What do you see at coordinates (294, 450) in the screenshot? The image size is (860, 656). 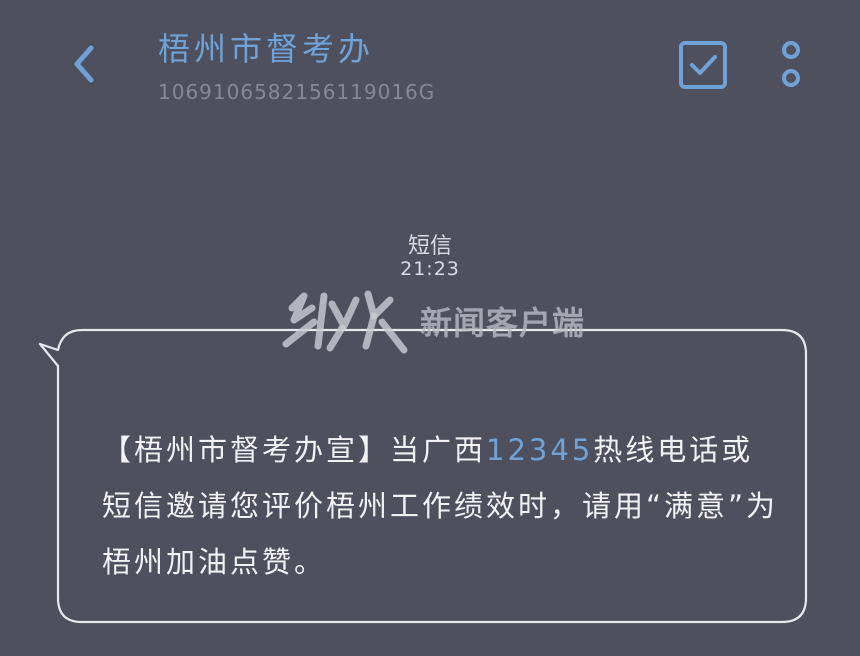 I see `message-text-part1: 【梧州市督考办宣】当广西` at bounding box center [294, 450].